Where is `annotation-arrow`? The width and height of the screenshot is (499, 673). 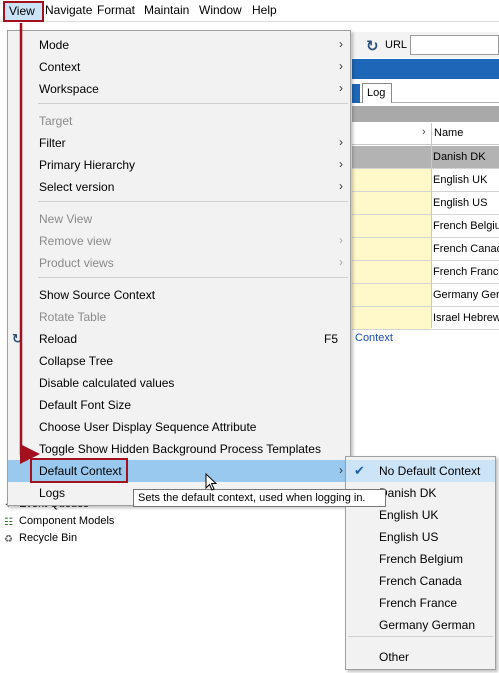 annotation-arrow is located at coordinates (29, 243).